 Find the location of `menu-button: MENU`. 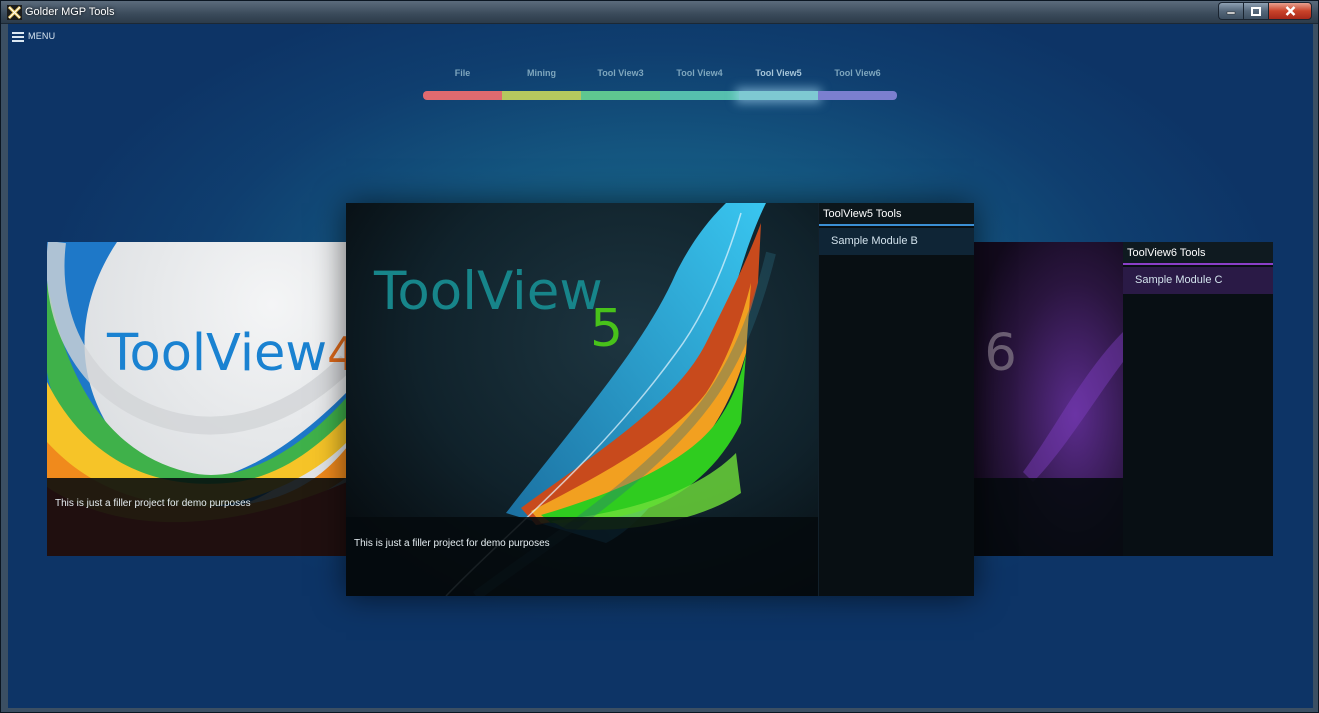

menu-button: MENU is located at coordinates (34, 36).